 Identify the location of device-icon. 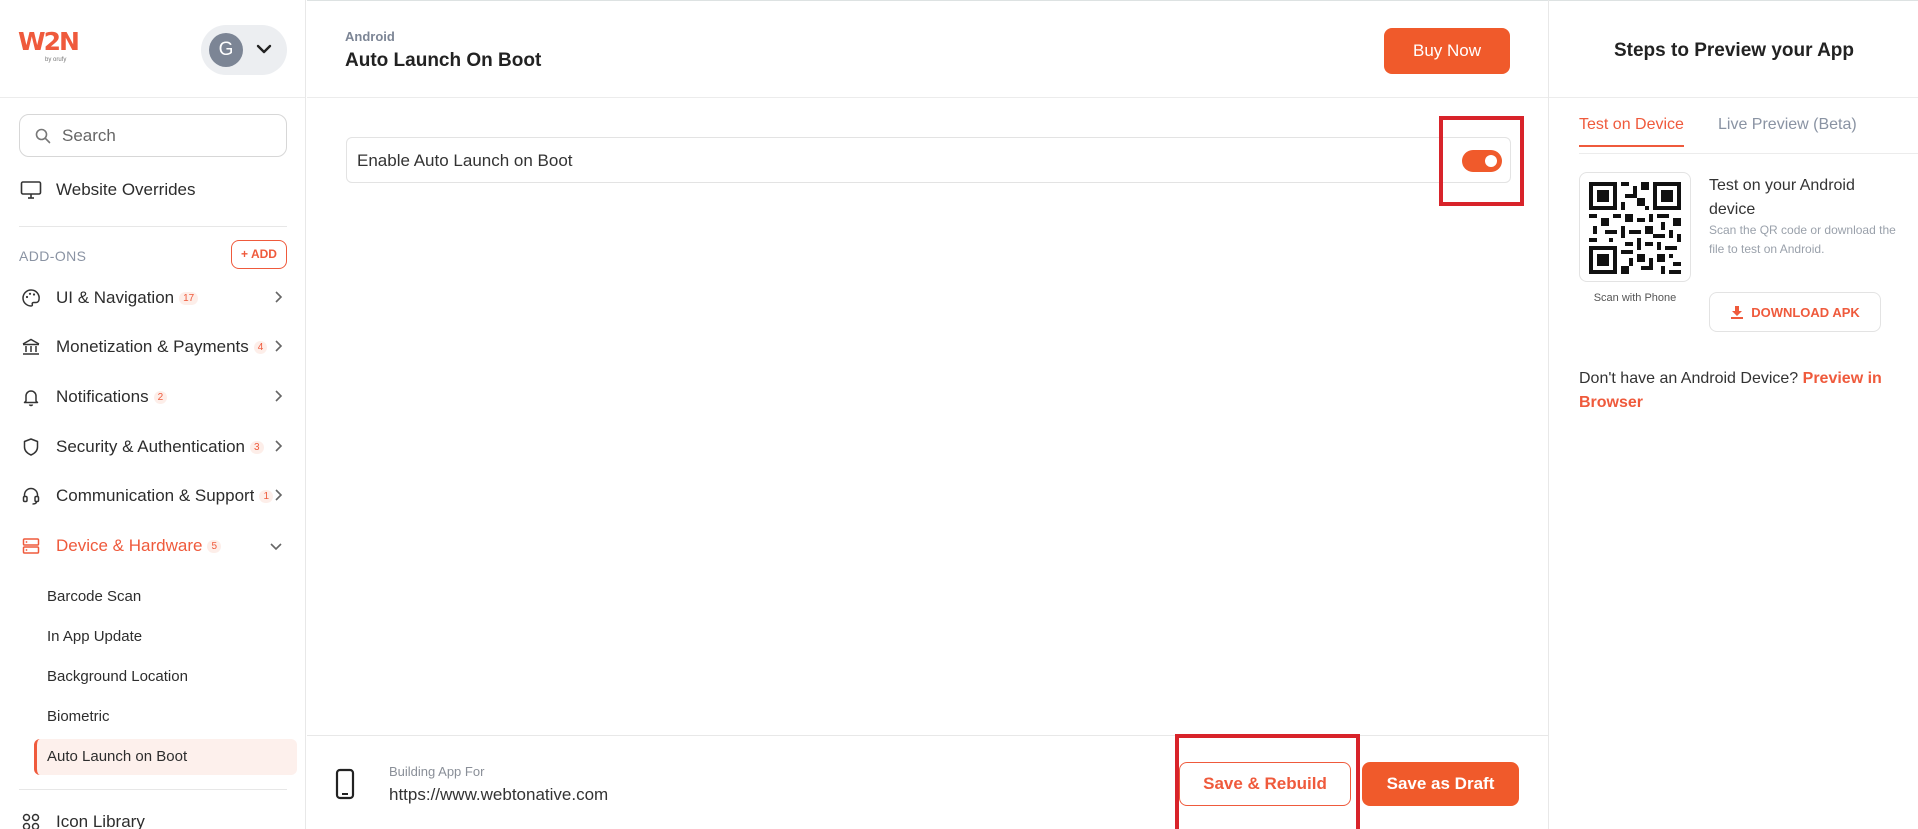
(31, 546).